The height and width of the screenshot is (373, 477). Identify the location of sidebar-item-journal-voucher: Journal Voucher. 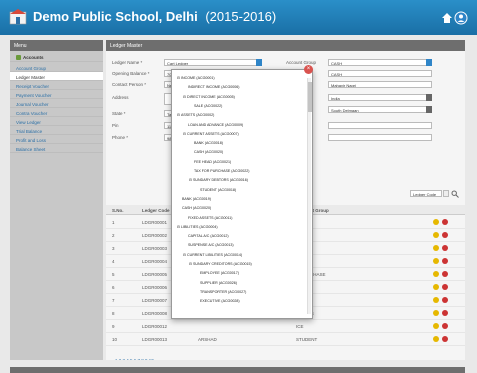
(56, 103).